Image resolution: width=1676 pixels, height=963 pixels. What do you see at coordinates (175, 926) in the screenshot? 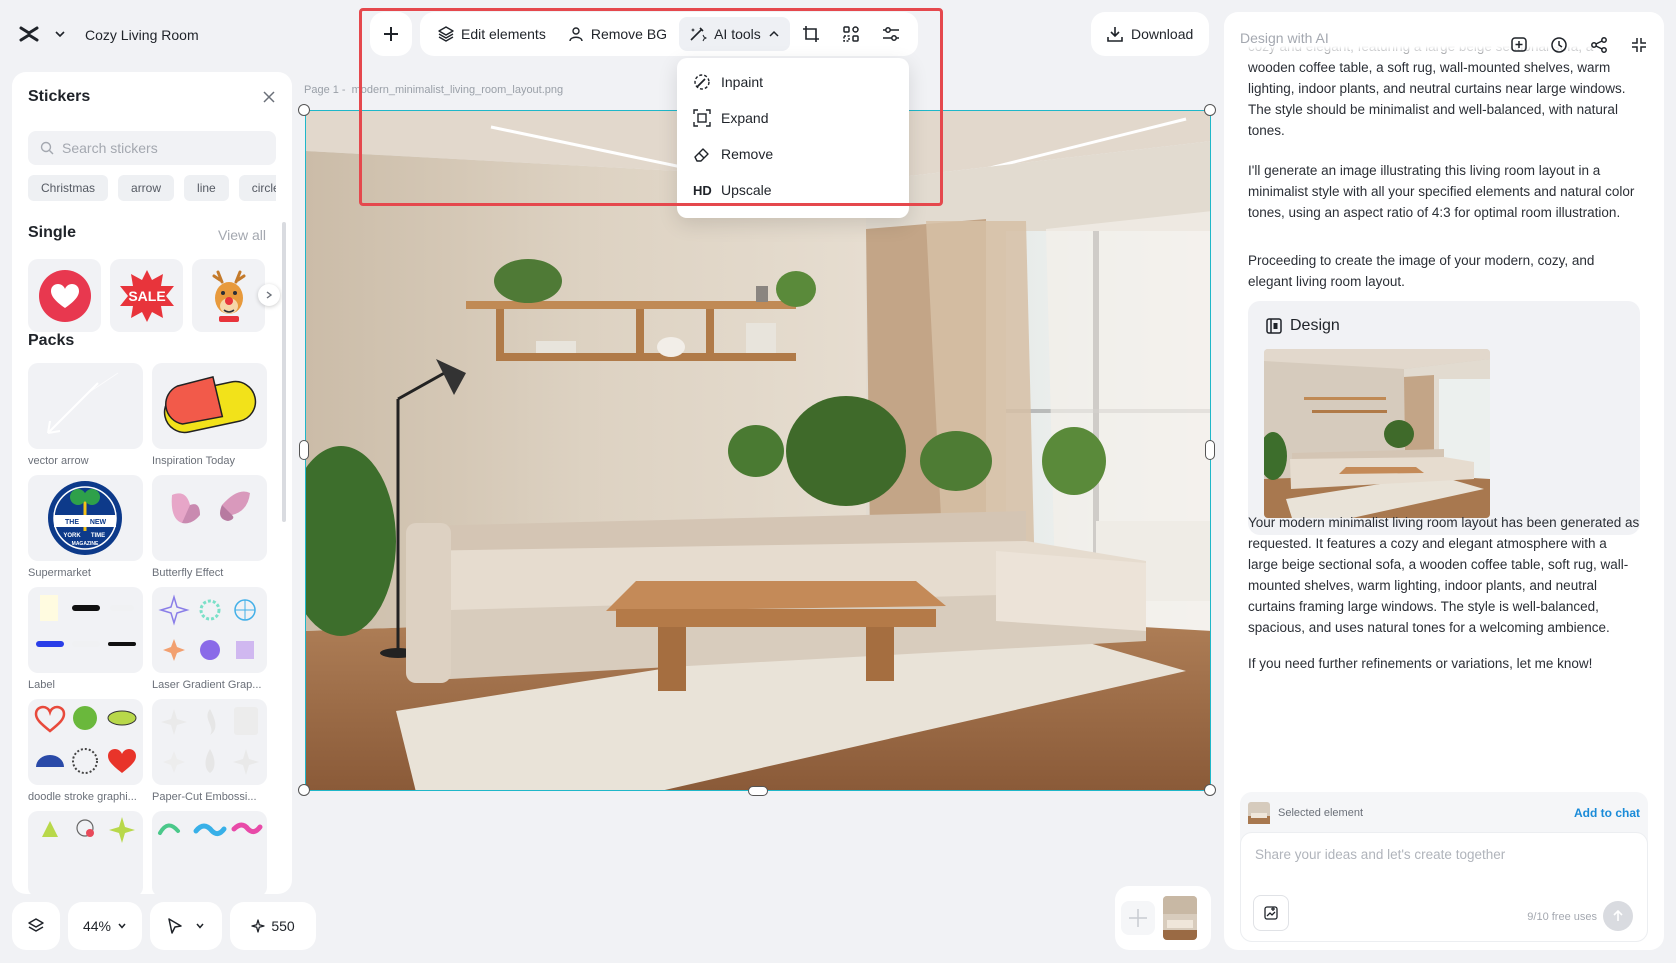
I see `cursor-icon` at bounding box center [175, 926].